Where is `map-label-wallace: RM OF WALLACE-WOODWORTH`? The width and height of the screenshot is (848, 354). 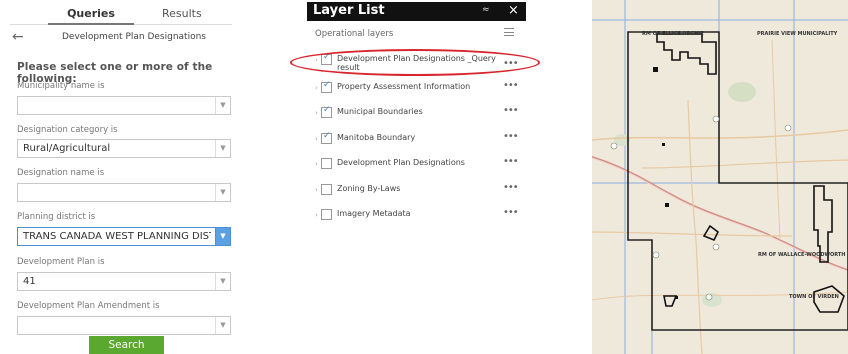
map-label-wallace: RM OF WALLACE-WOODWORTH is located at coordinates (802, 255).